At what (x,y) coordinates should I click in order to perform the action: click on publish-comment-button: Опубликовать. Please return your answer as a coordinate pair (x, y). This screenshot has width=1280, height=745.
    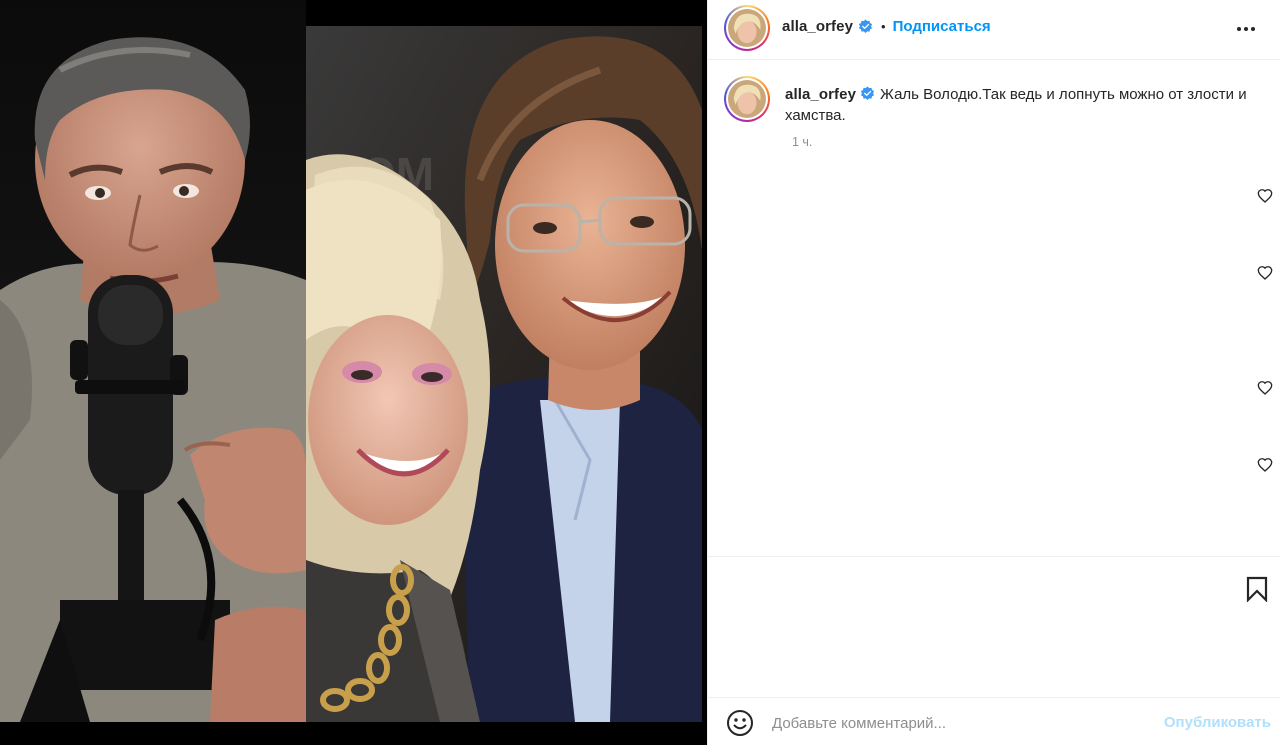
    Looking at the image, I should click on (1217, 722).